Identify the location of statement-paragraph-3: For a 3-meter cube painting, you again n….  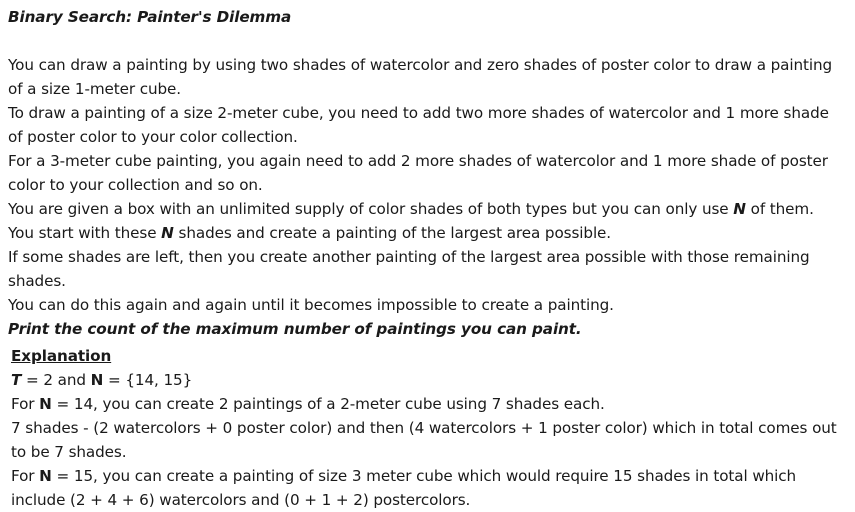
(418, 173).